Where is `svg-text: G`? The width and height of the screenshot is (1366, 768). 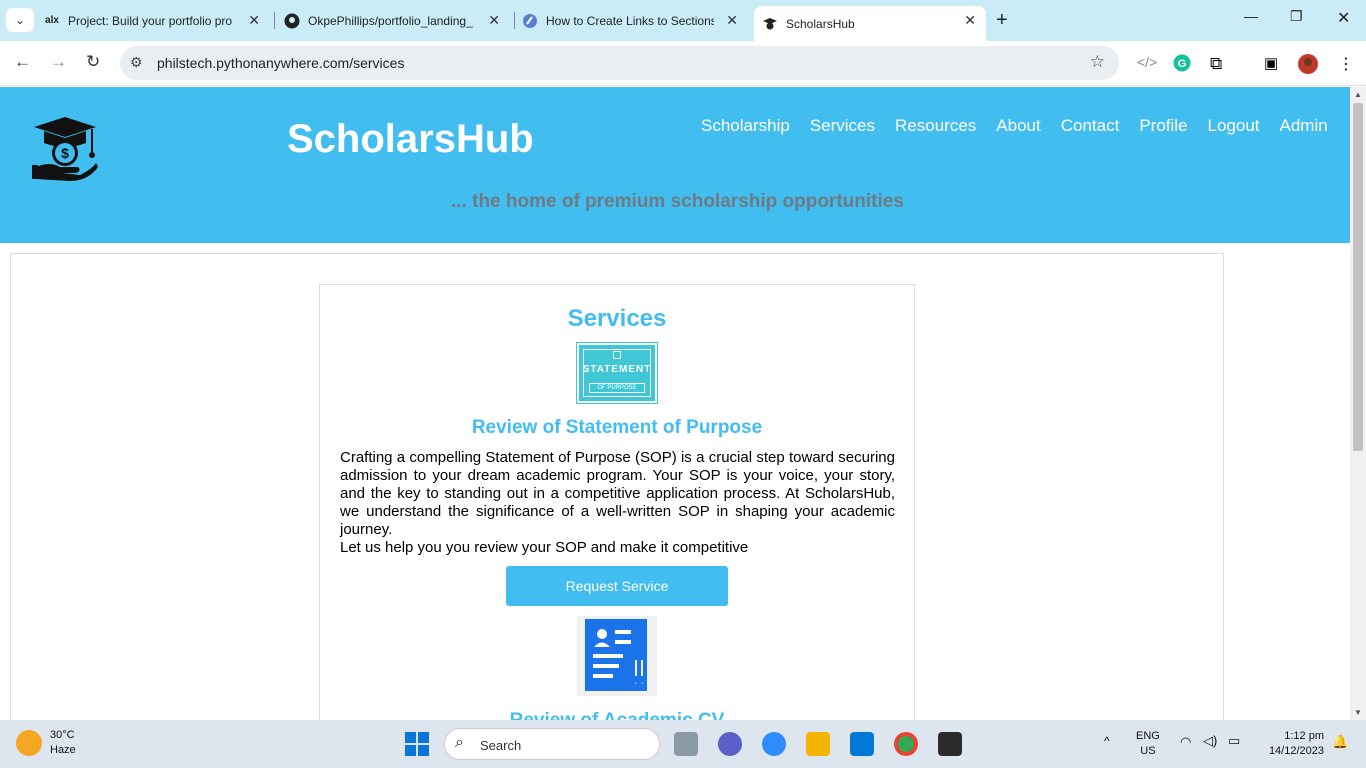
svg-text: G is located at coordinates (1182, 64).